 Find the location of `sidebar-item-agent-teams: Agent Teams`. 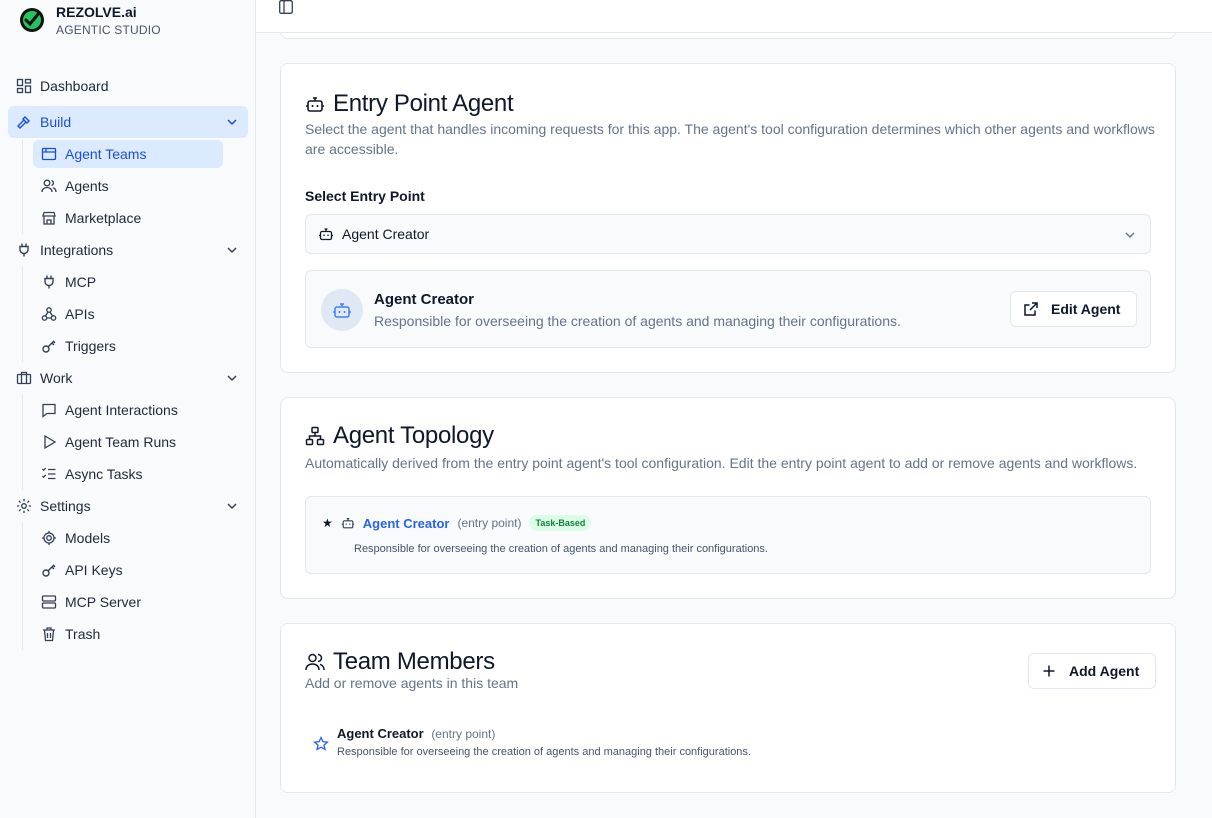

sidebar-item-agent-teams: Agent Teams is located at coordinates (128, 154).